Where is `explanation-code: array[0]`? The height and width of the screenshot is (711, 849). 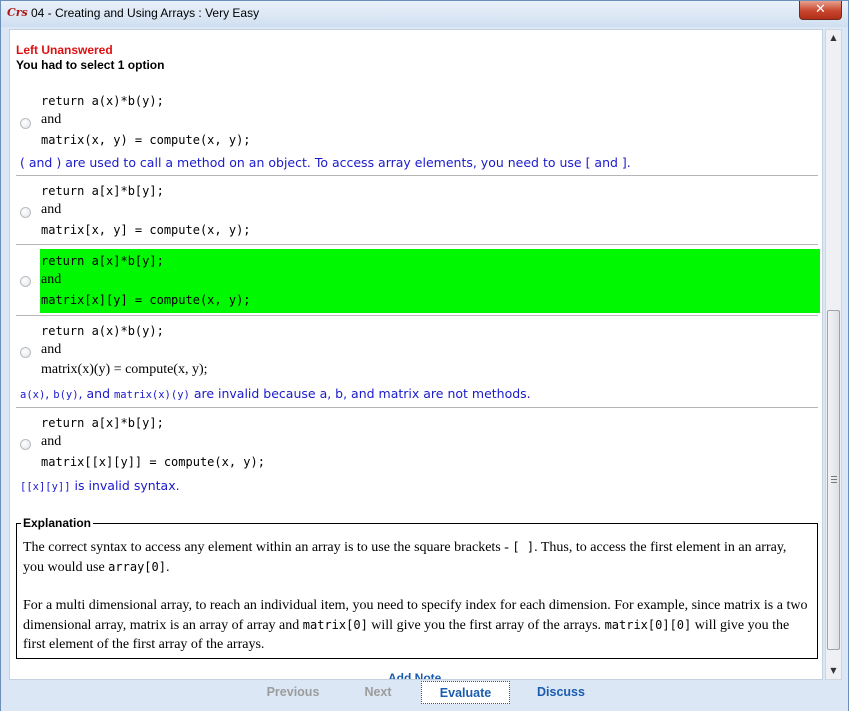
explanation-code: array[0] is located at coordinates (137, 566).